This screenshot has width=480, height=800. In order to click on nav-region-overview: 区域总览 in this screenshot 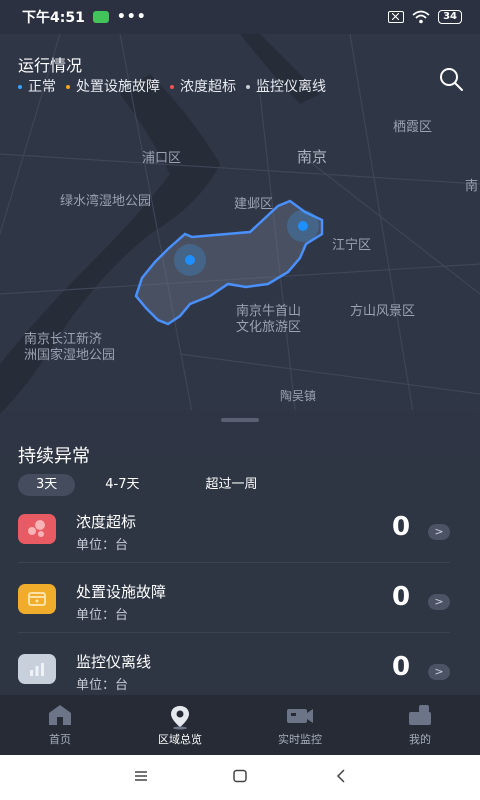, I will do `click(180, 725)`.